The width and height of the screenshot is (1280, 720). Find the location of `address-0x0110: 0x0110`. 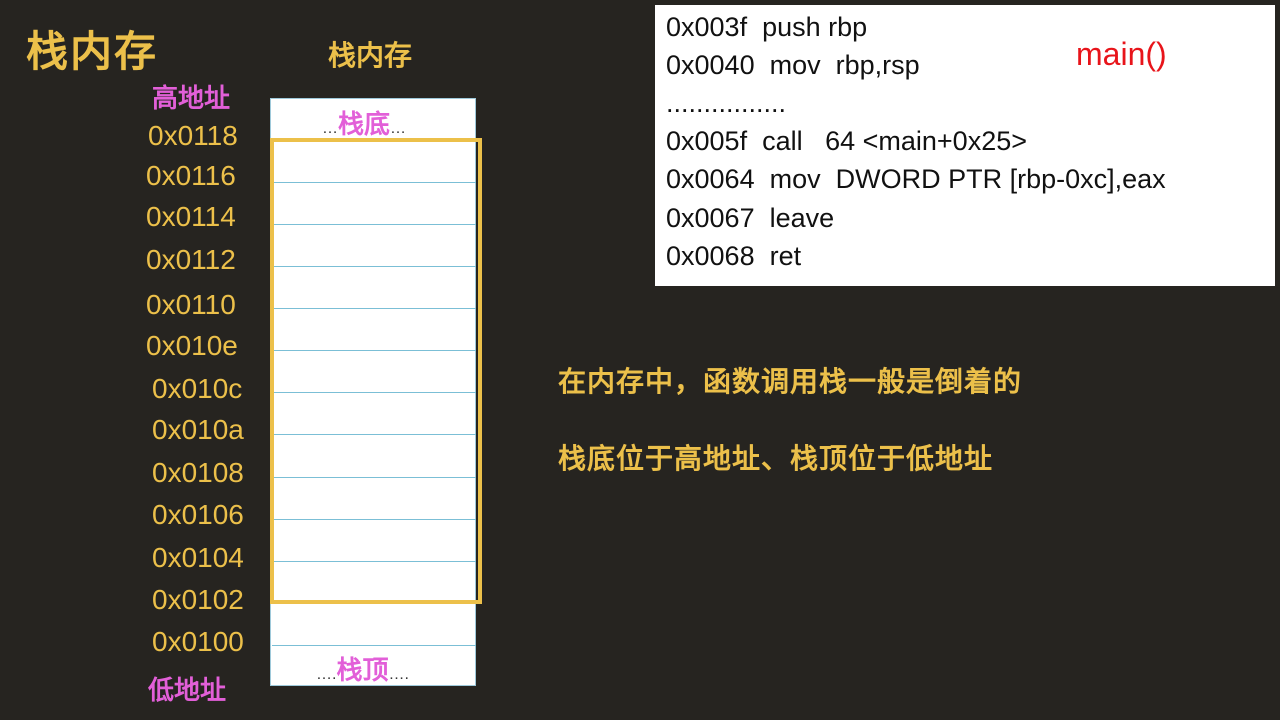

address-0x0110: 0x0110 is located at coordinates (191, 304).